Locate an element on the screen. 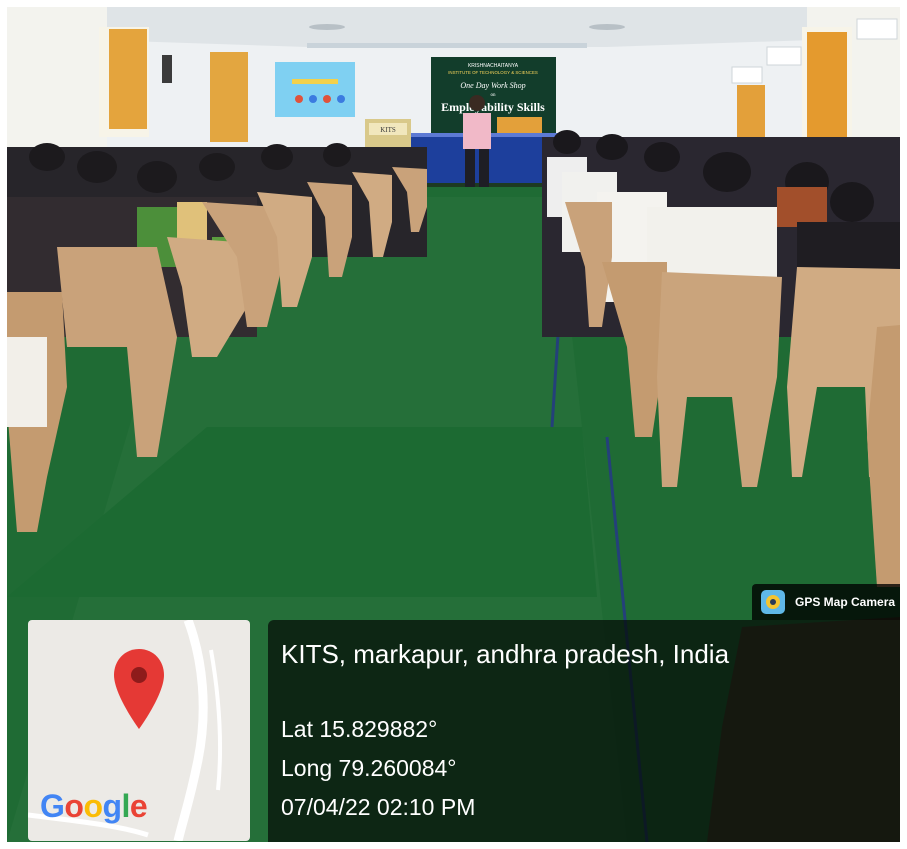  left-wall is located at coordinates (57, 82).